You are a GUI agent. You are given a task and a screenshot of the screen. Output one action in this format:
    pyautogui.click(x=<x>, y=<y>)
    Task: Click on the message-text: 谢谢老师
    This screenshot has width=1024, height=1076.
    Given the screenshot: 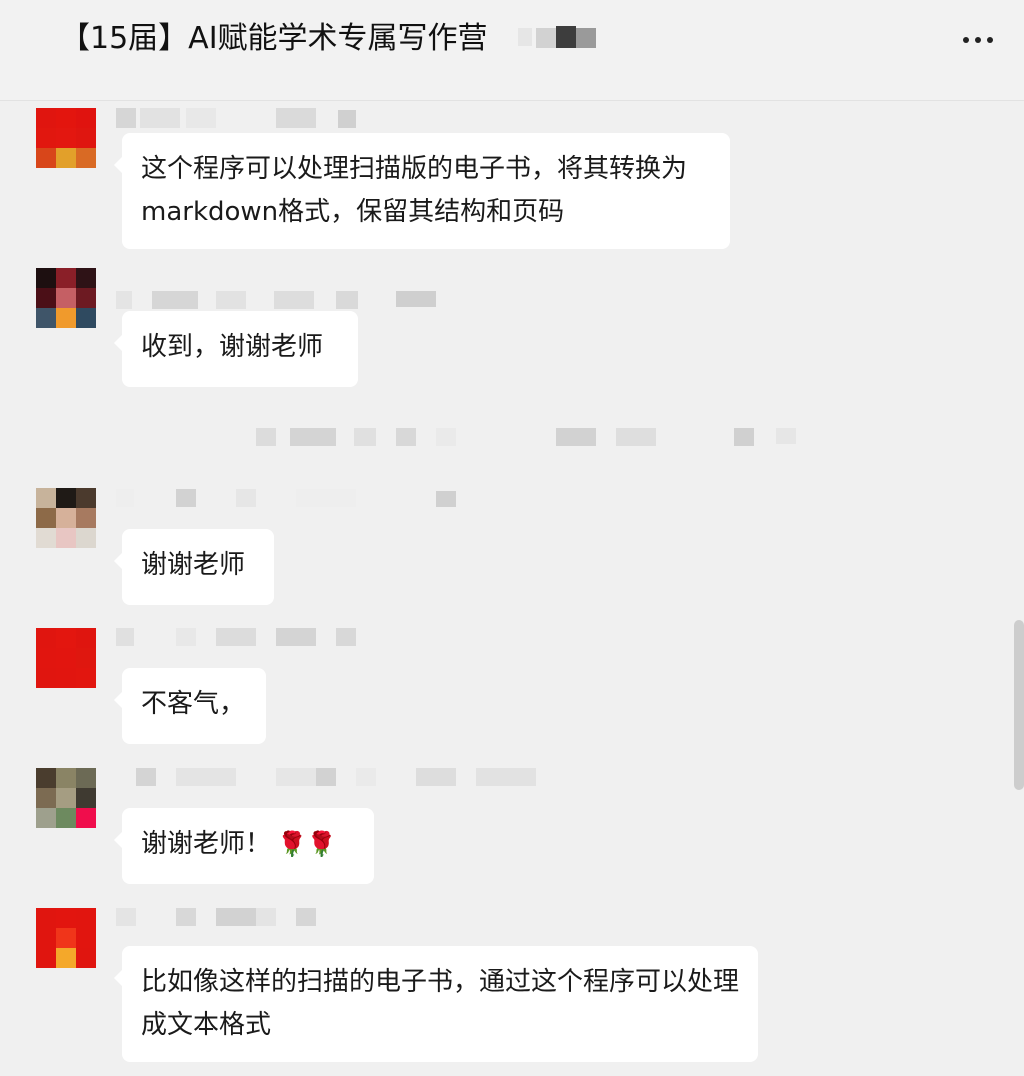 What is the action you would take?
    pyautogui.click(x=193, y=565)
    